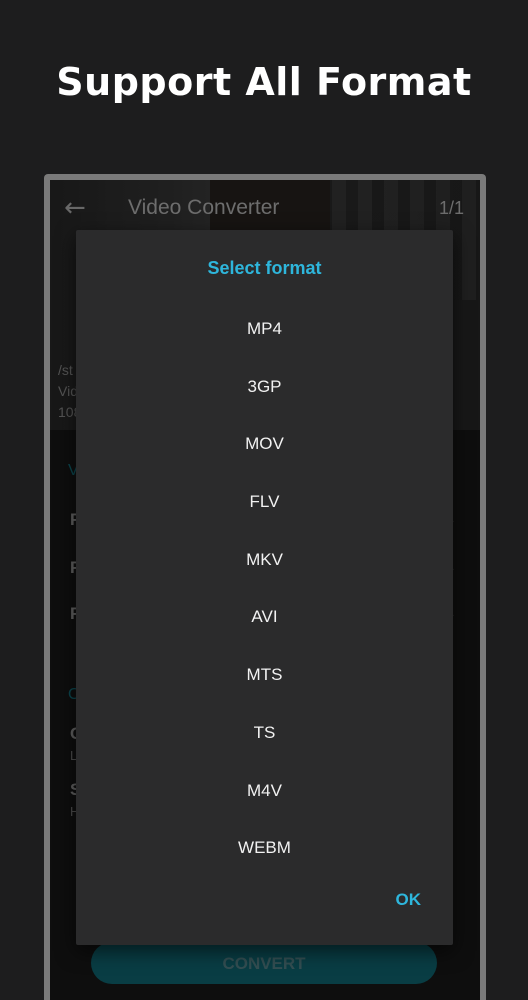 Image resolution: width=528 pixels, height=1000 pixels. What do you see at coordinates (264, 675) in the screenshot?
I see `format-option-mts: MTS` at bounding box center [264, 675].